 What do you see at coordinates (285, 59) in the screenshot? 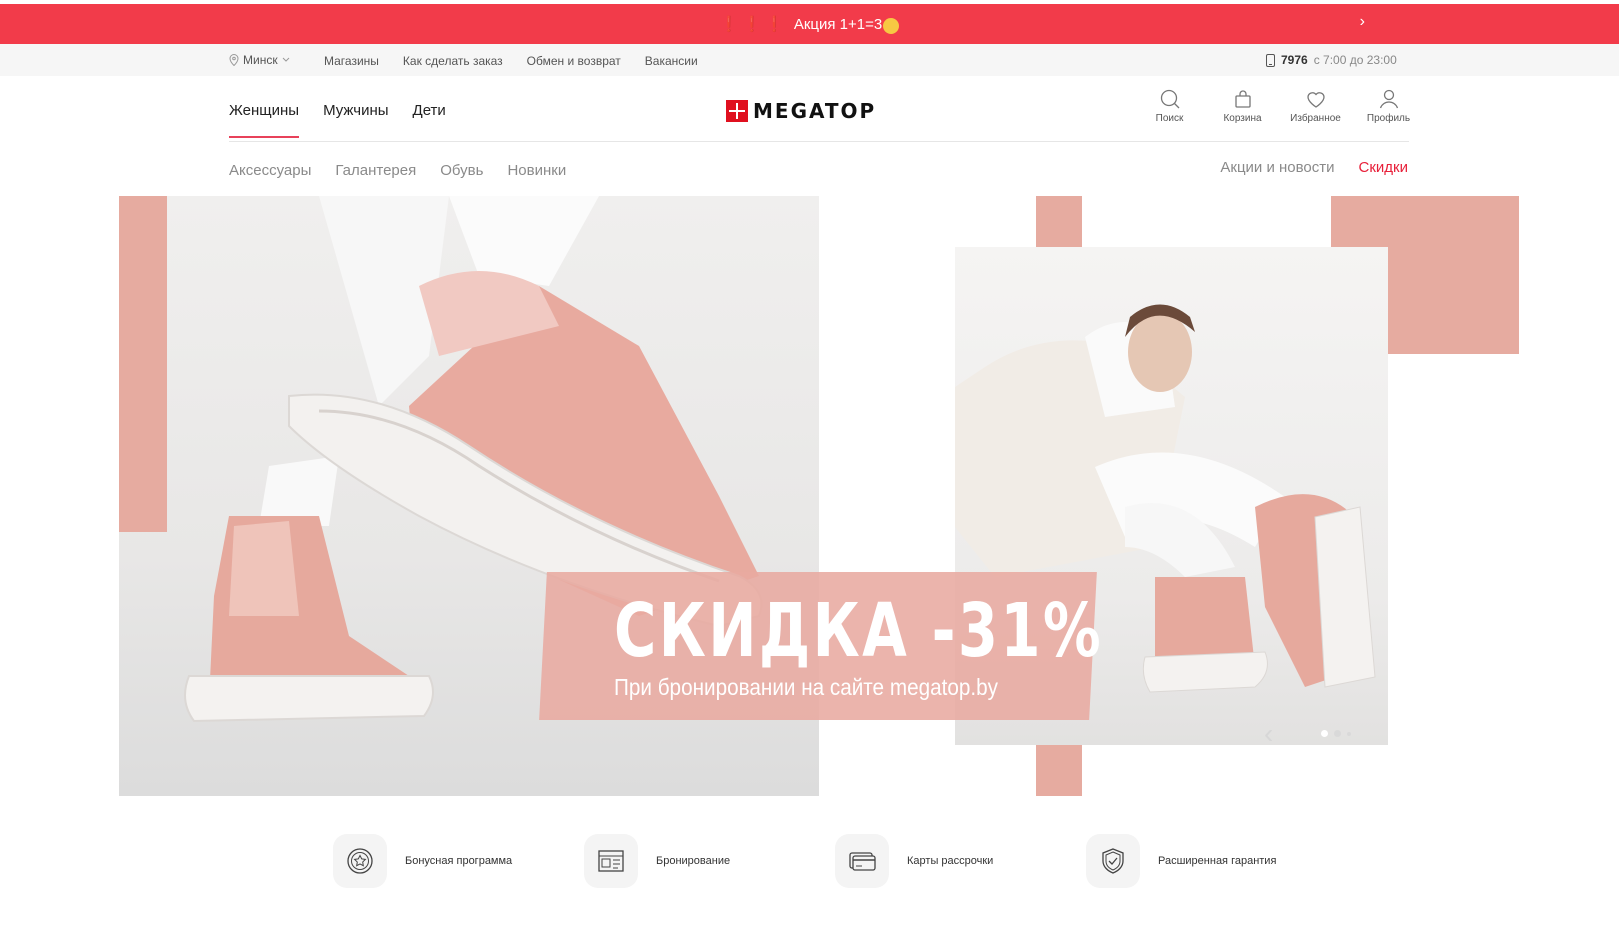
I see `chevron-down-icon` at bounding box center [285, 59].